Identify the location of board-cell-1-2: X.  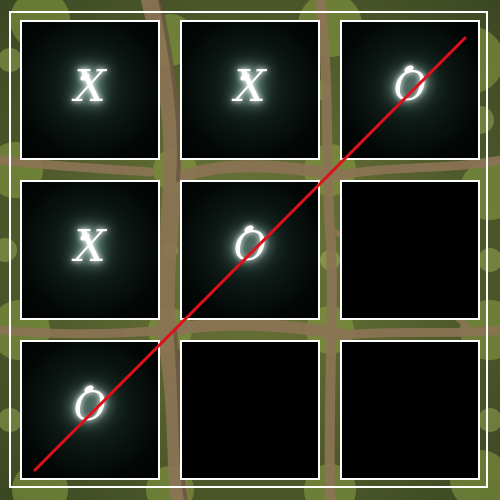
(250, 90).